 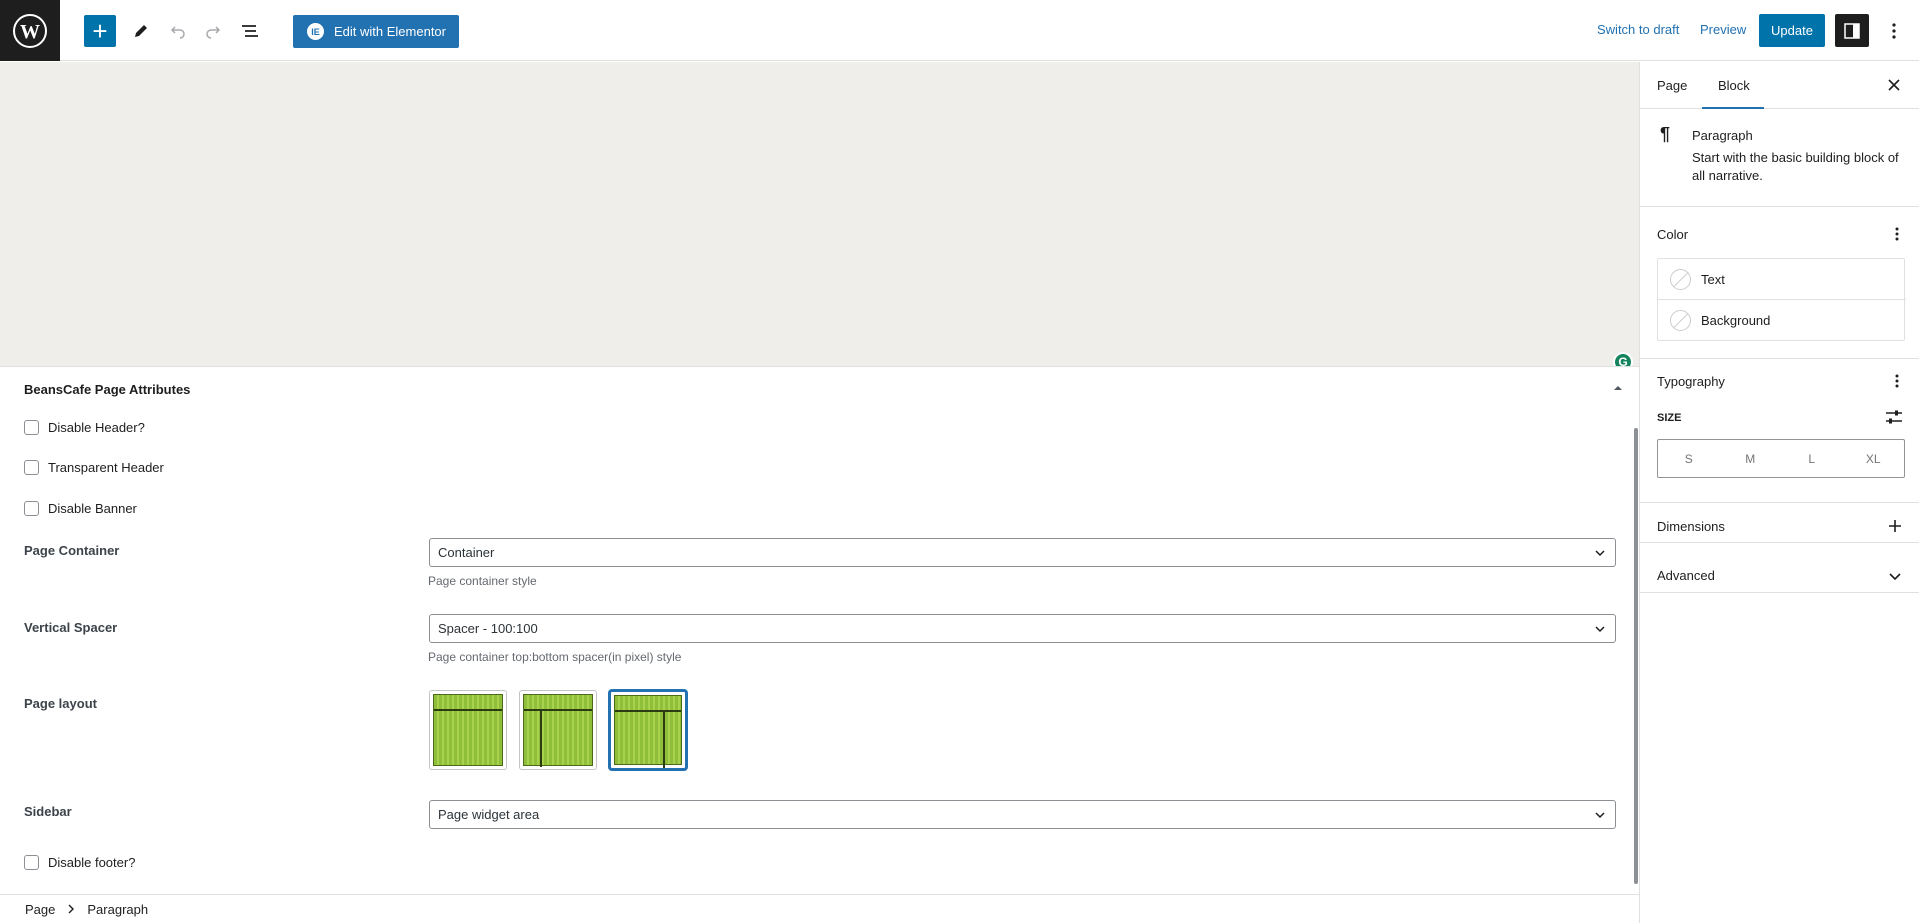 I want to click on layout-option-right-sidebar, so click(x=648, y=730).